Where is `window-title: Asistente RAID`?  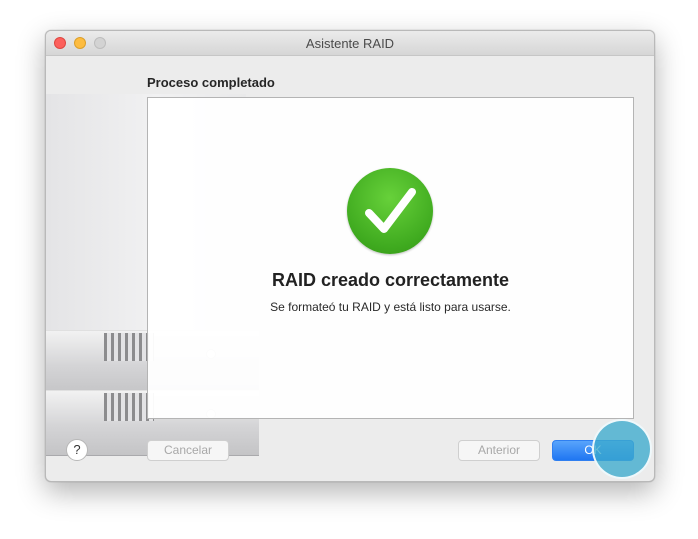 window-title: Asistente RAID is located at coordinates (350, 43).